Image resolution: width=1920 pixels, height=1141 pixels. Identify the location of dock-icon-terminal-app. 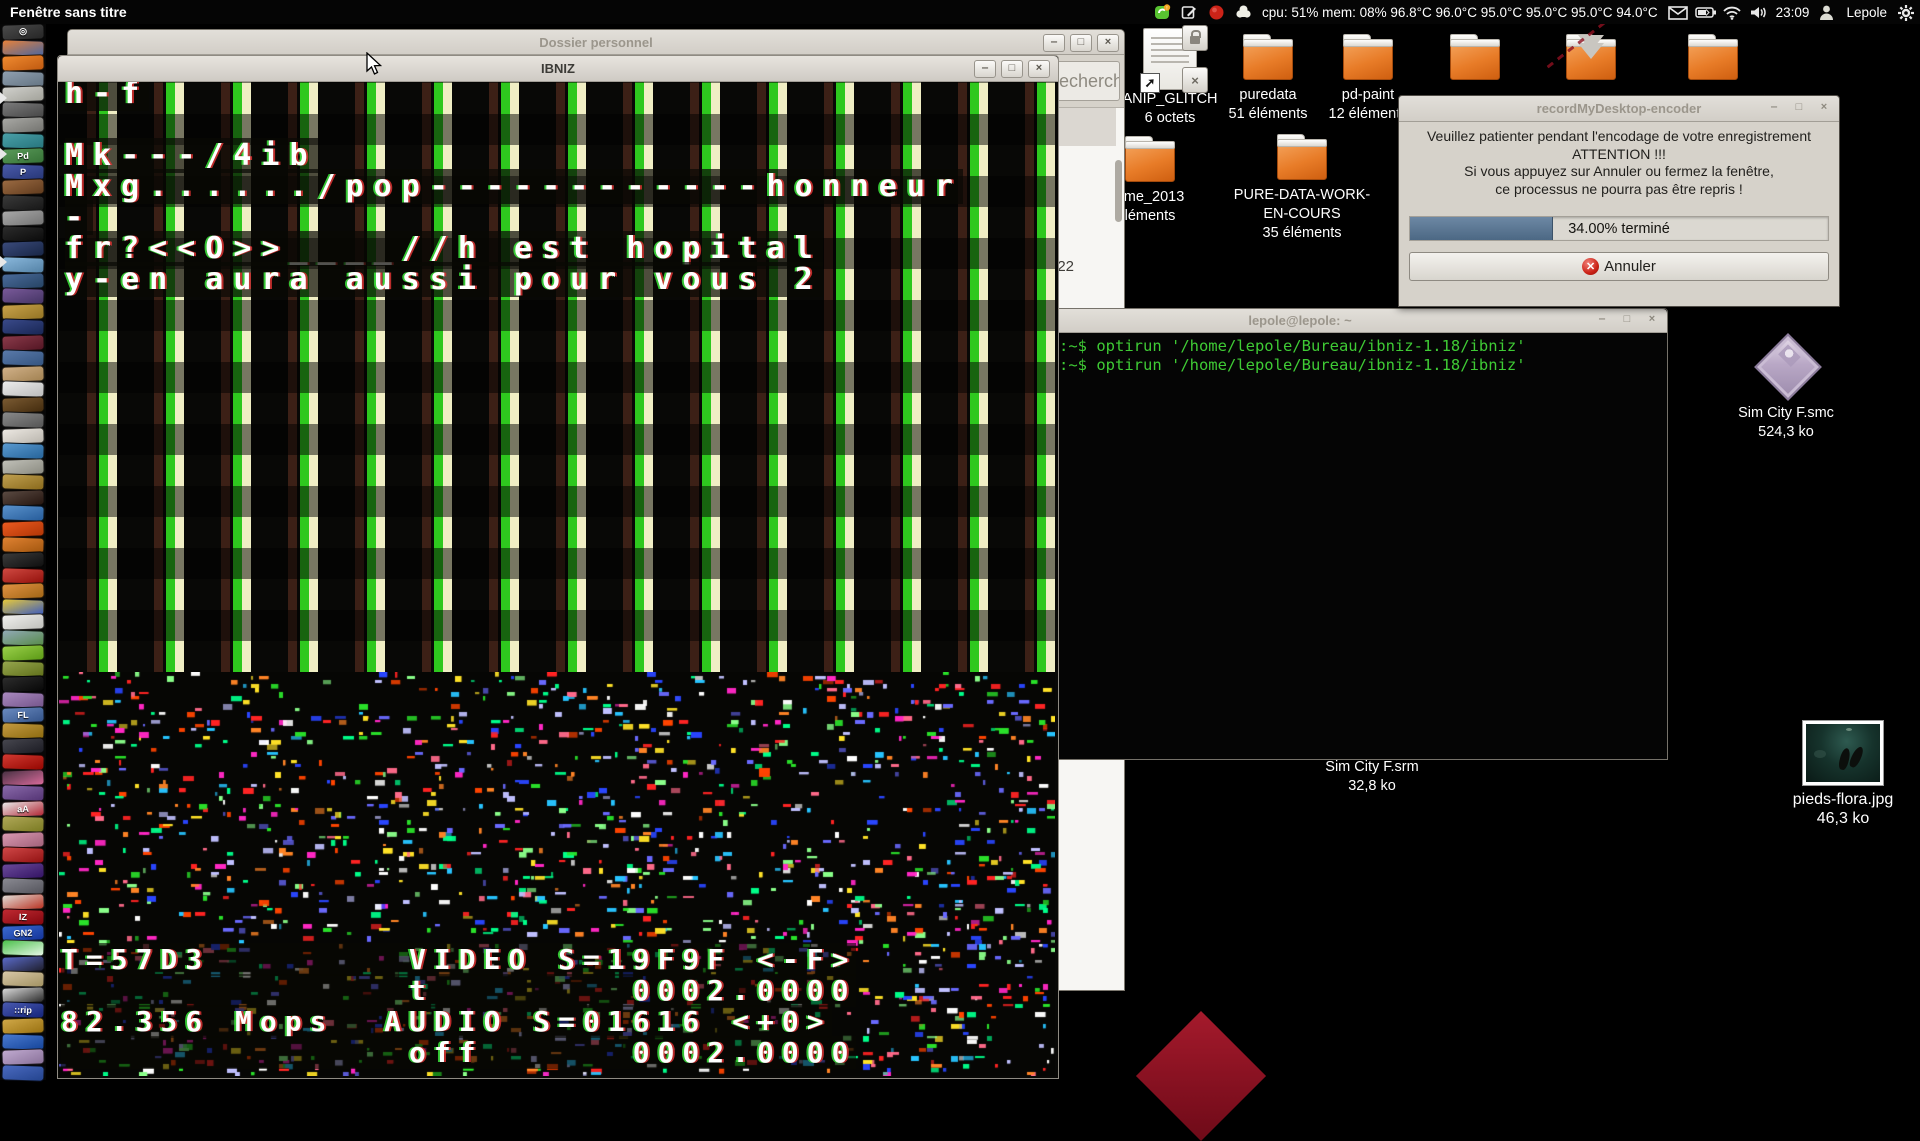
(23, 560).